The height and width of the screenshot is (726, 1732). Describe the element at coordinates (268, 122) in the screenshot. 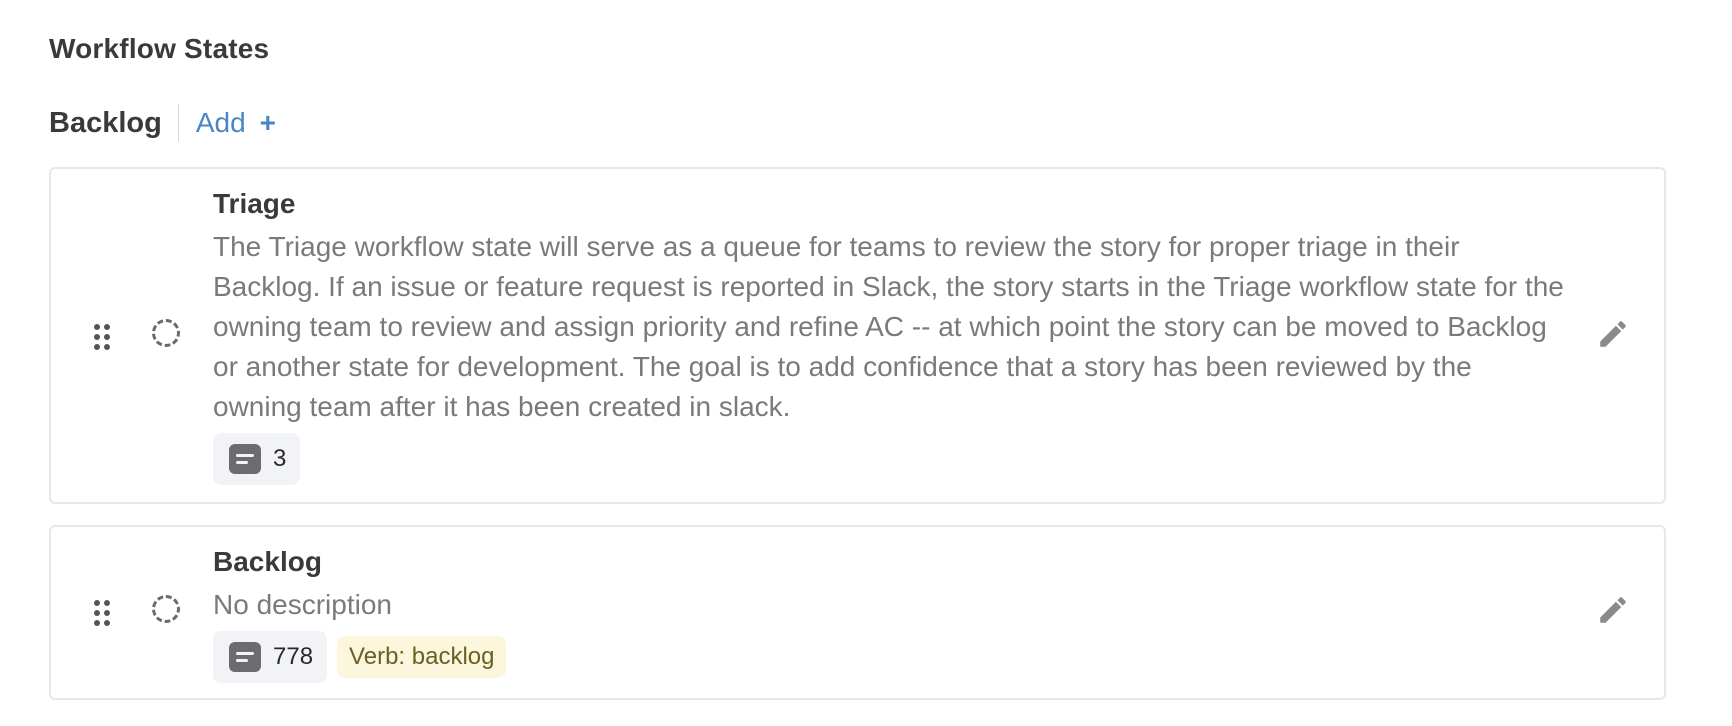

I see `plus-icon: +` at that location.